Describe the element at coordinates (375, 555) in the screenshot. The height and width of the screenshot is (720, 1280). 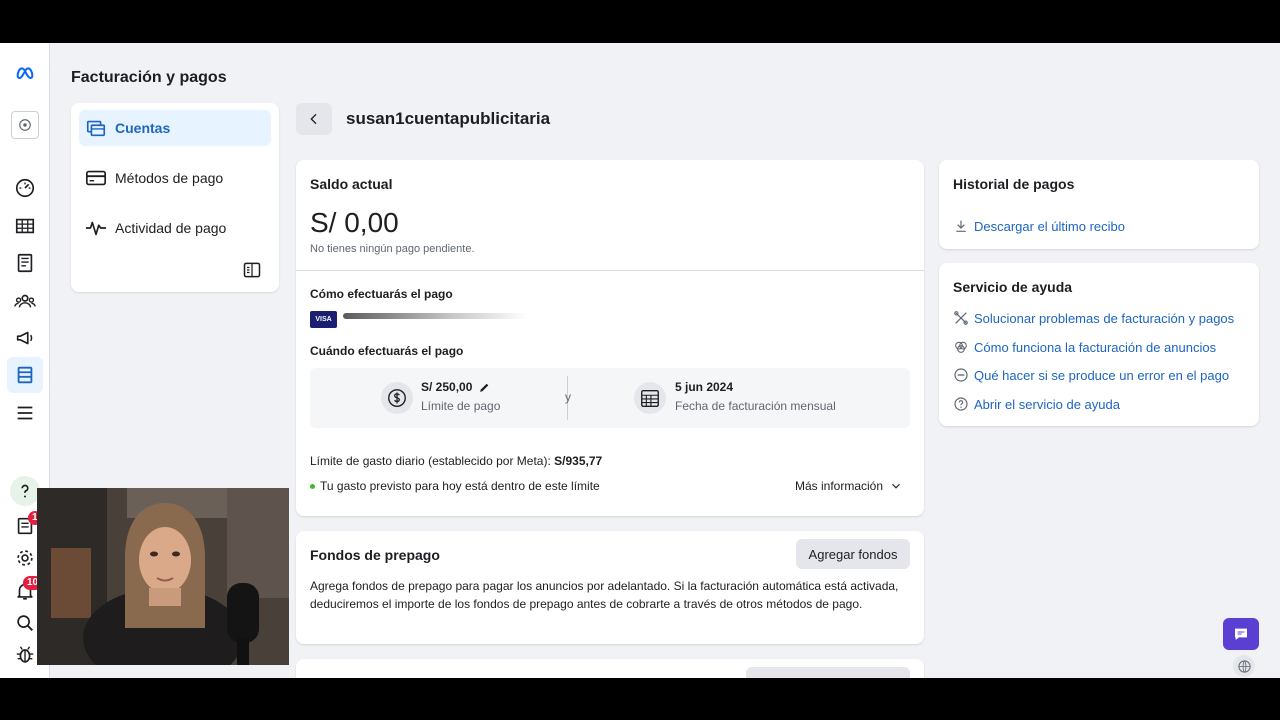
I see `prepaid-title: Fondos de prepago` at that location.